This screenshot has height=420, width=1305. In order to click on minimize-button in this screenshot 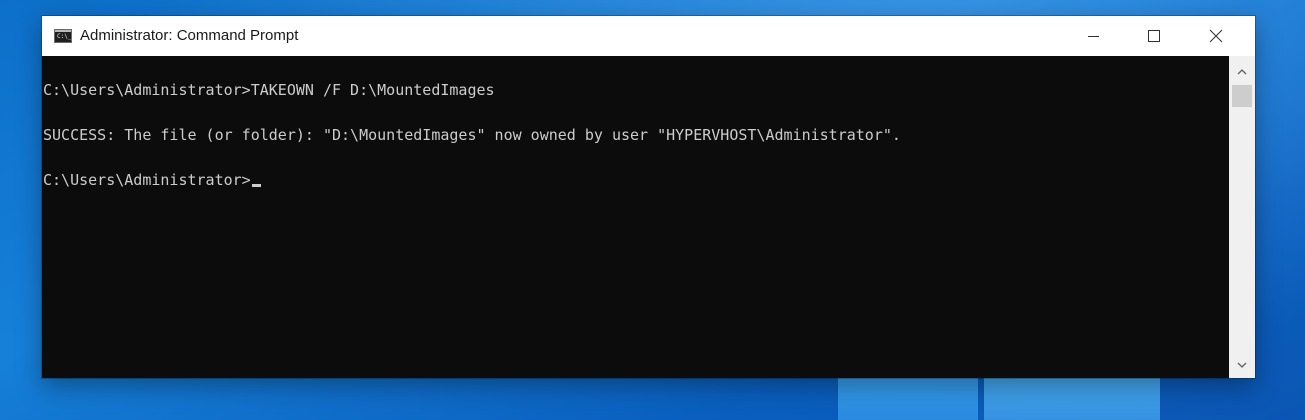, I will do `click(1093, 36)`.